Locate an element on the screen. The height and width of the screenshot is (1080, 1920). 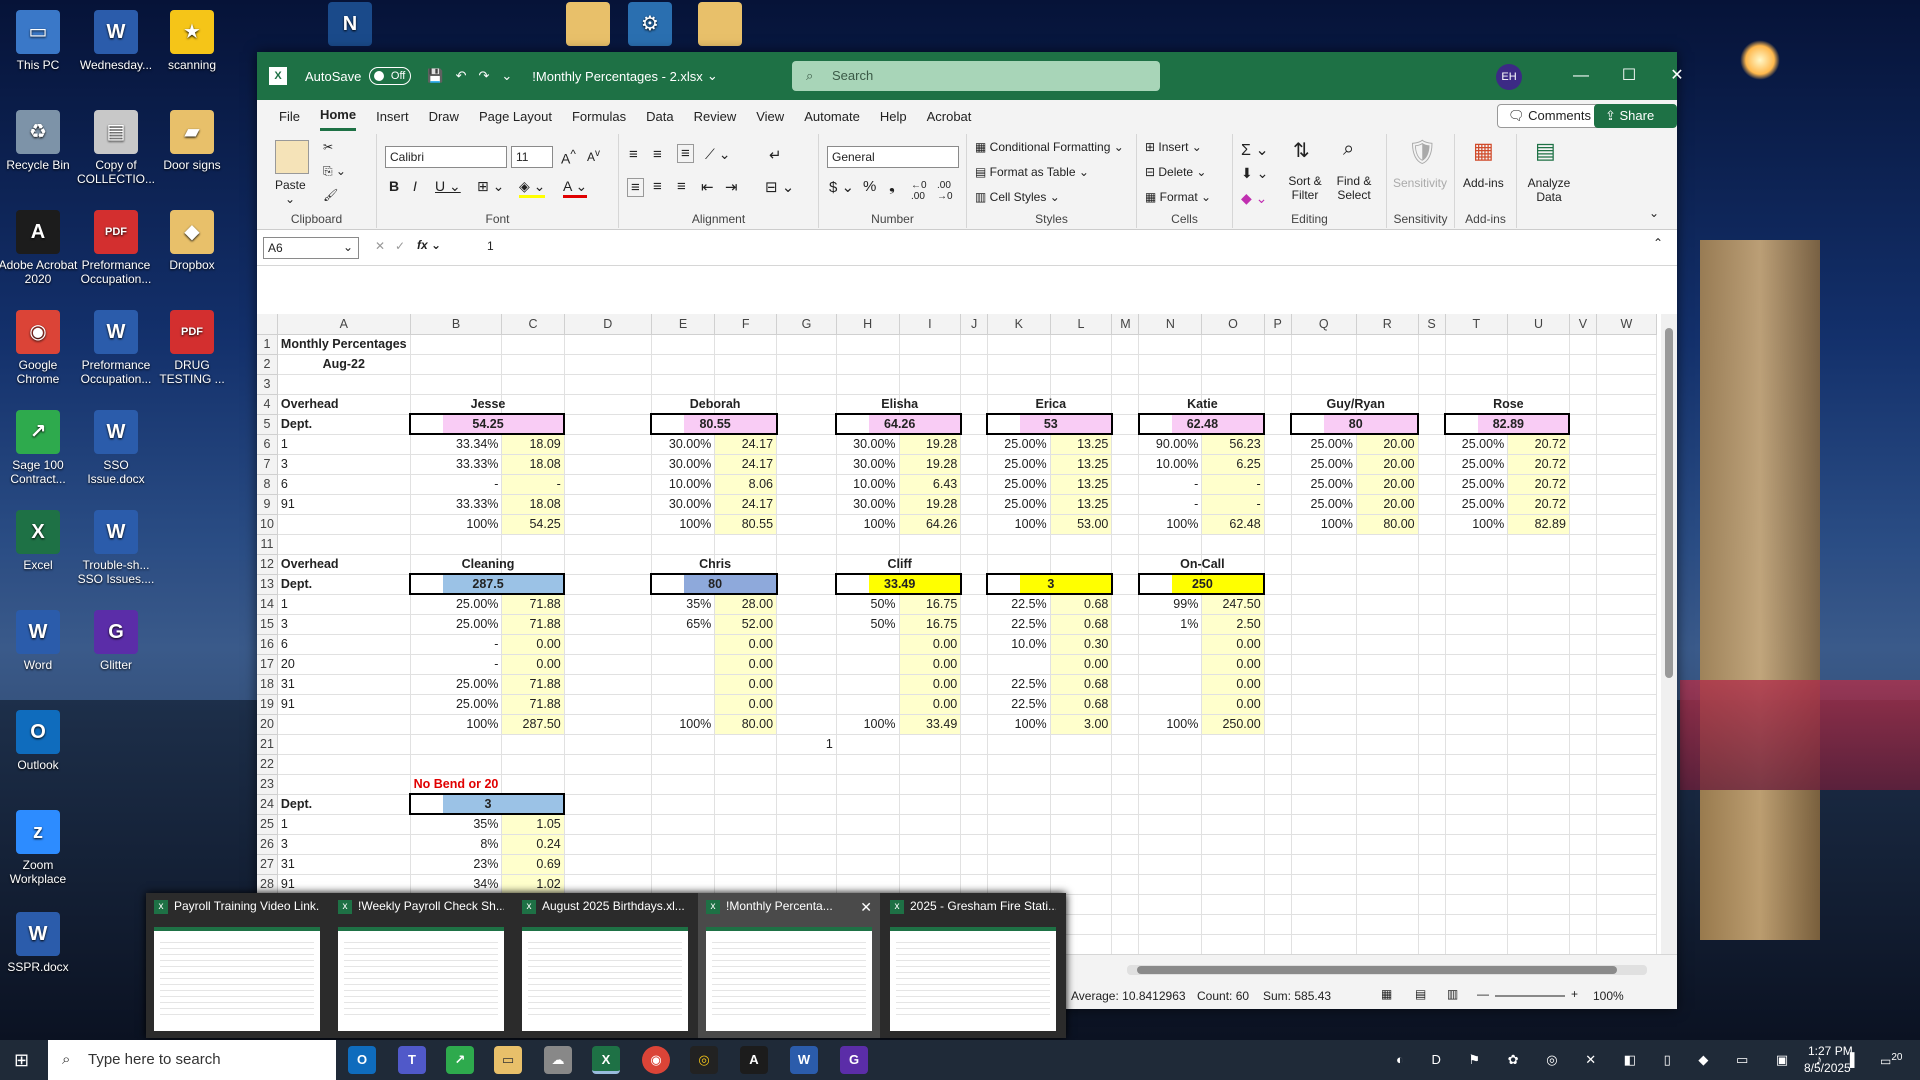
tab-help: Help is located at coordinates (893, 116).